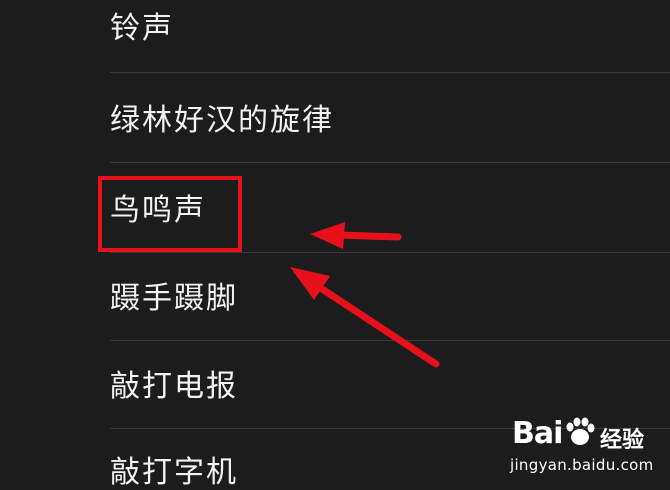 Image resolution: width=670 pixels, height=490 pixels. Describe the element at coordinates (390, 29) in the screenshot. I see `ringtone-item-ringtone: 铃声` at that location.